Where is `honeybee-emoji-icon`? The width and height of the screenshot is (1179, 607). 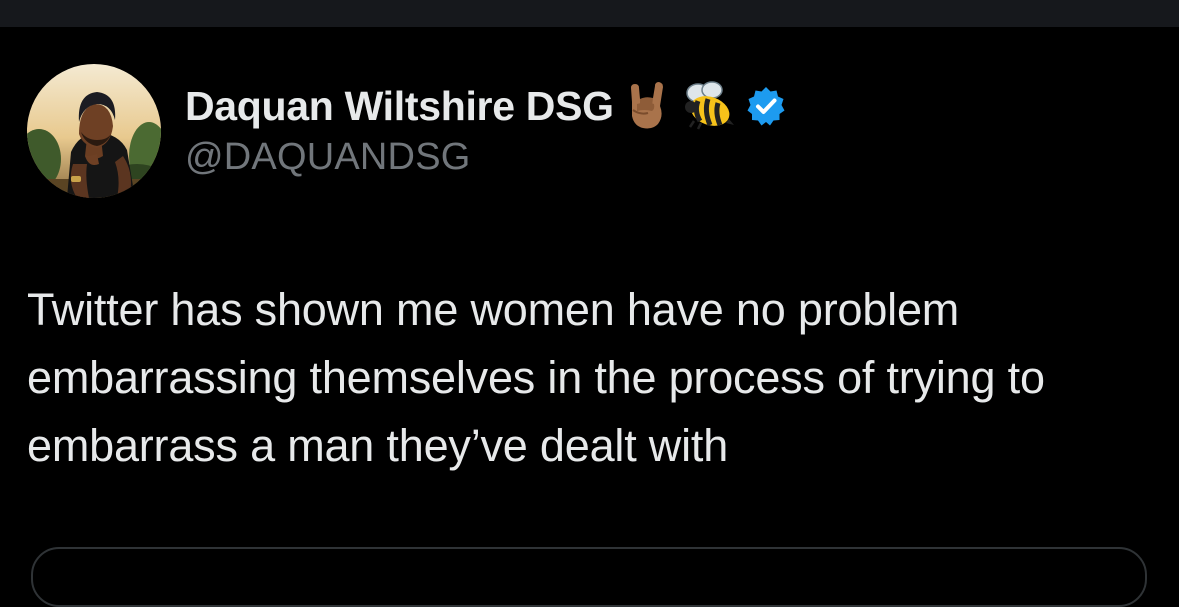 honeybee-emoji-icon is located at coordinates (708, 106).